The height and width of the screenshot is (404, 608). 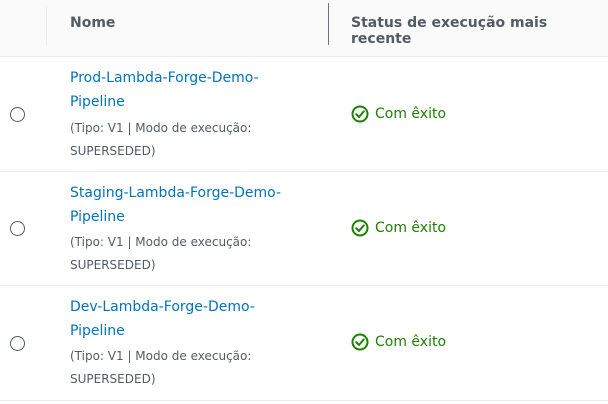 What do you see at coordinates (185, 205) in the screenshot?
I see `pipeline-name-link: Staging-Lambda-Forge-Demo-Pipeline` at bounding box center [185, 205].